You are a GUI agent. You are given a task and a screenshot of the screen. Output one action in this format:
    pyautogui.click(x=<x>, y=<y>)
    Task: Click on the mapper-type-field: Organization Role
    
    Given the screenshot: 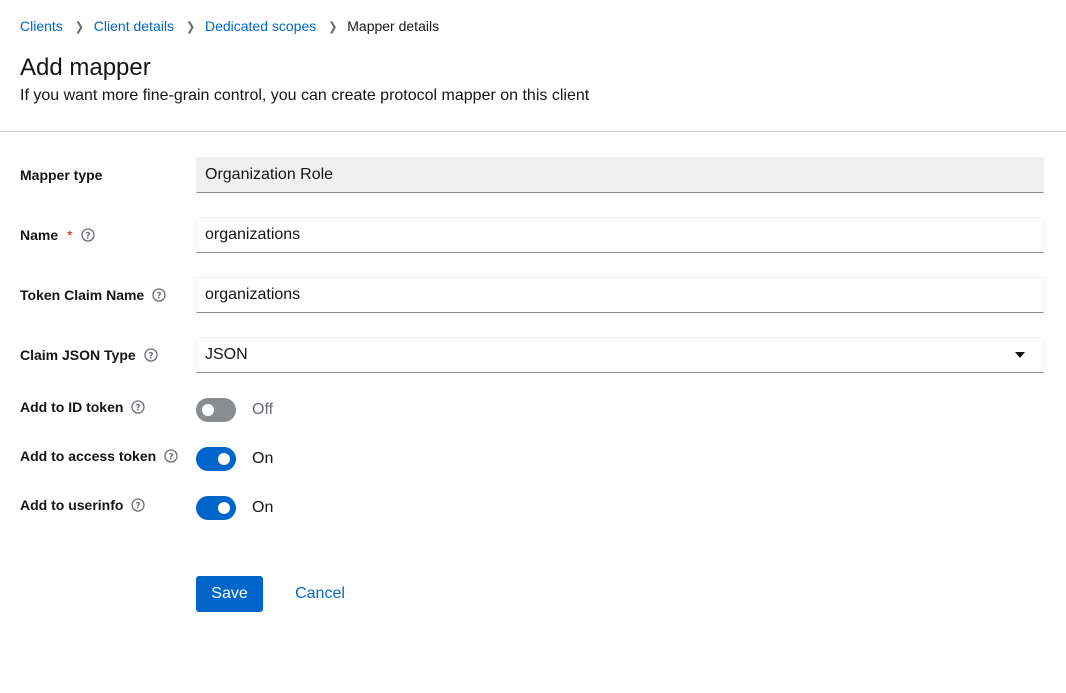 What is the action you would take?
    pyautogui.click(x=620, y=175)
    